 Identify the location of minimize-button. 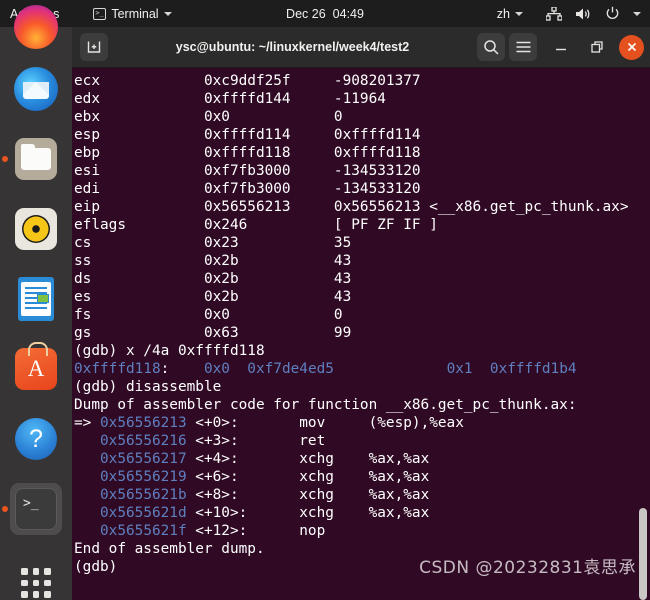
(561, 47).